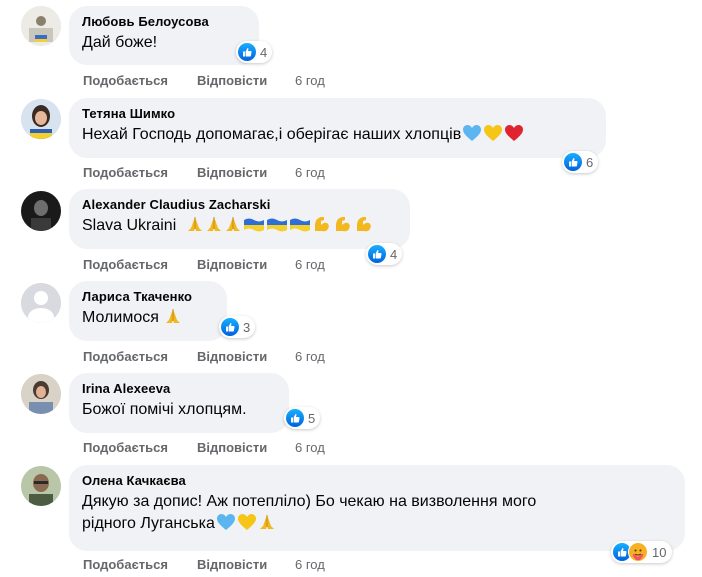 This screenshot has height=577, width=702. I want to click on author-name: Любовь Белоусова, so click(164, 22).